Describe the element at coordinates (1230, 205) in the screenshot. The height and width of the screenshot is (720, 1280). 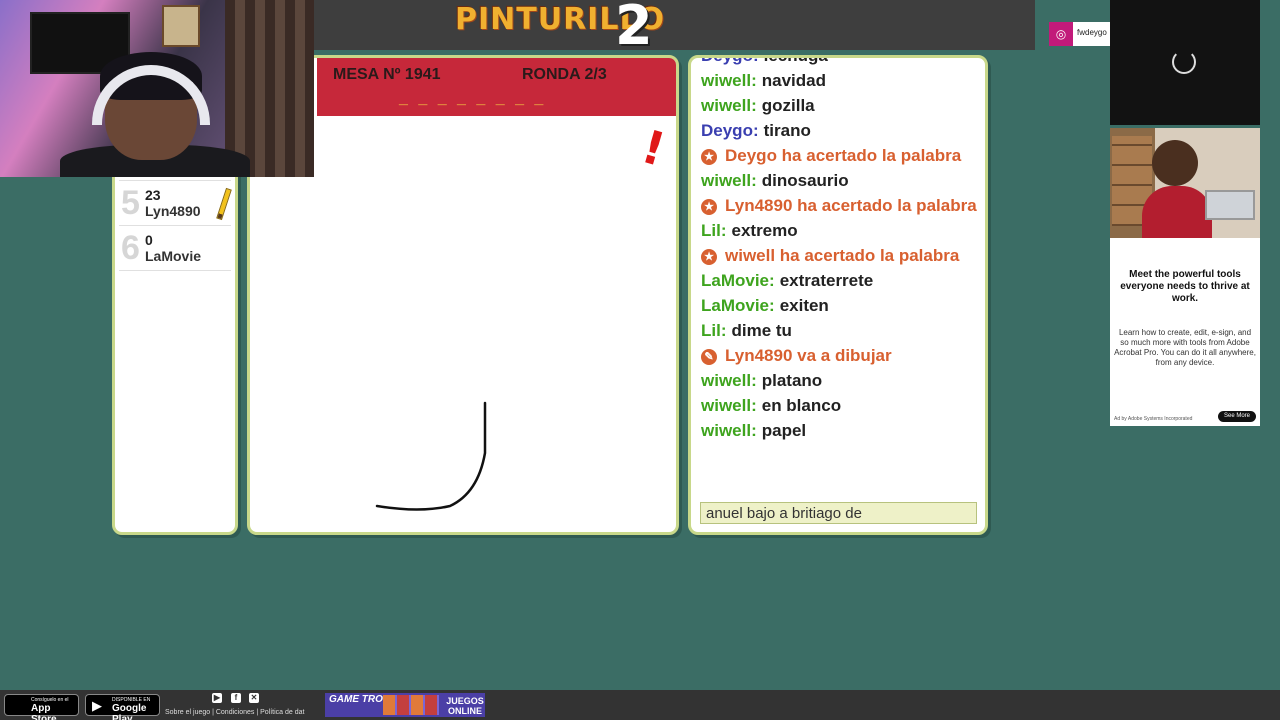
I see `ad-laptop` at that location.